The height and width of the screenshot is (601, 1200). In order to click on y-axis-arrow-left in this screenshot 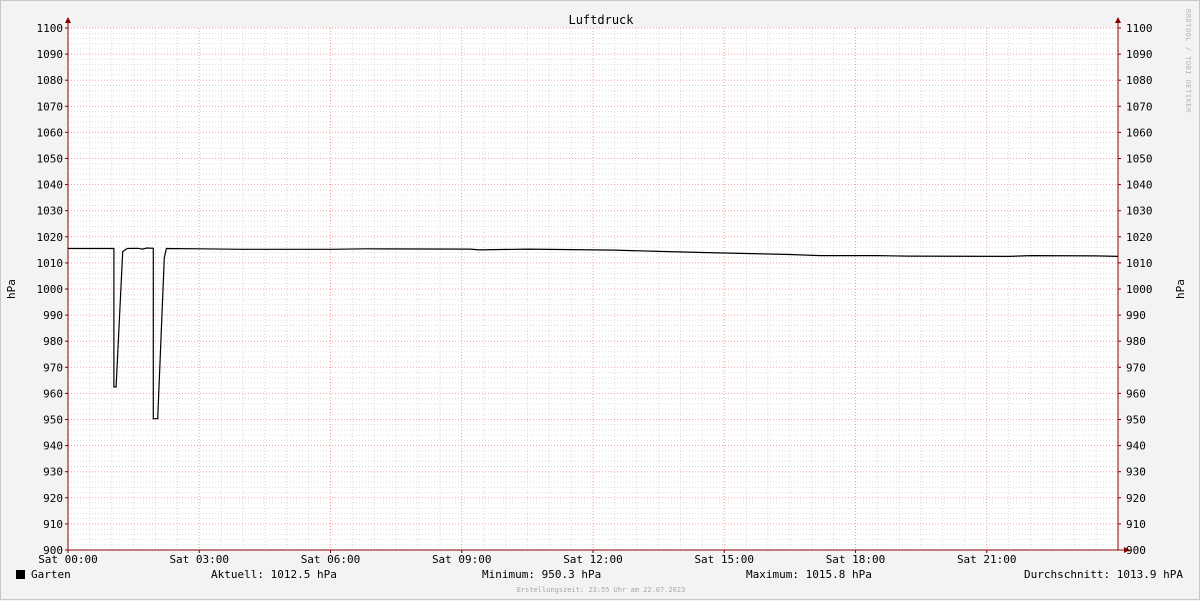, I will do `click(68, 20)`.